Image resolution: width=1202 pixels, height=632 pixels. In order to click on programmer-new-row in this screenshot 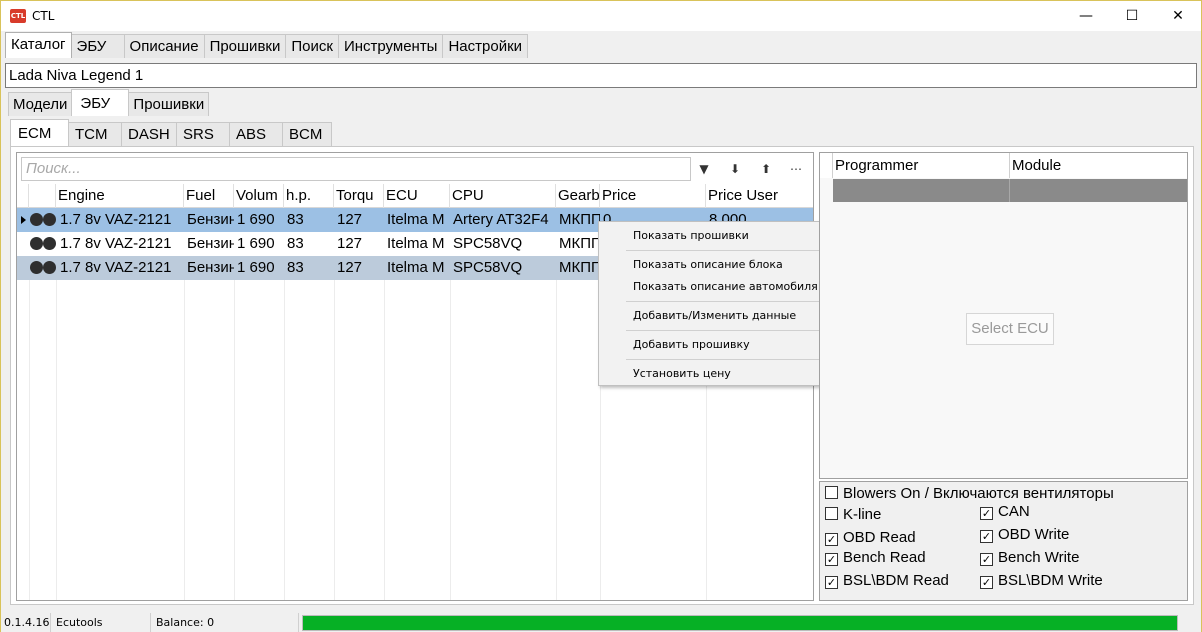, I will do `click(1010, 190)`.